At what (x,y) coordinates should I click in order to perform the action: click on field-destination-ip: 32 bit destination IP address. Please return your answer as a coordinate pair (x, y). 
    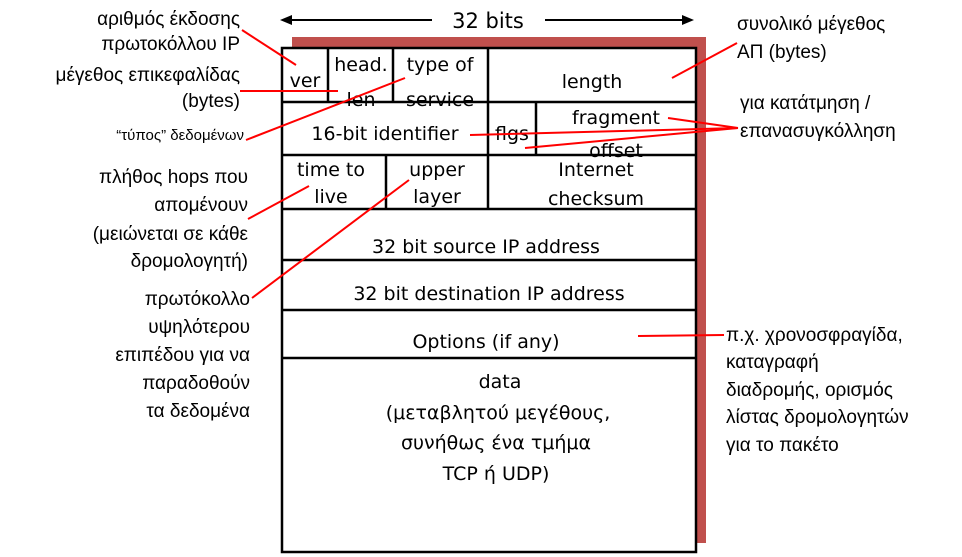
    Looking at the image, I should click on (488, 294).